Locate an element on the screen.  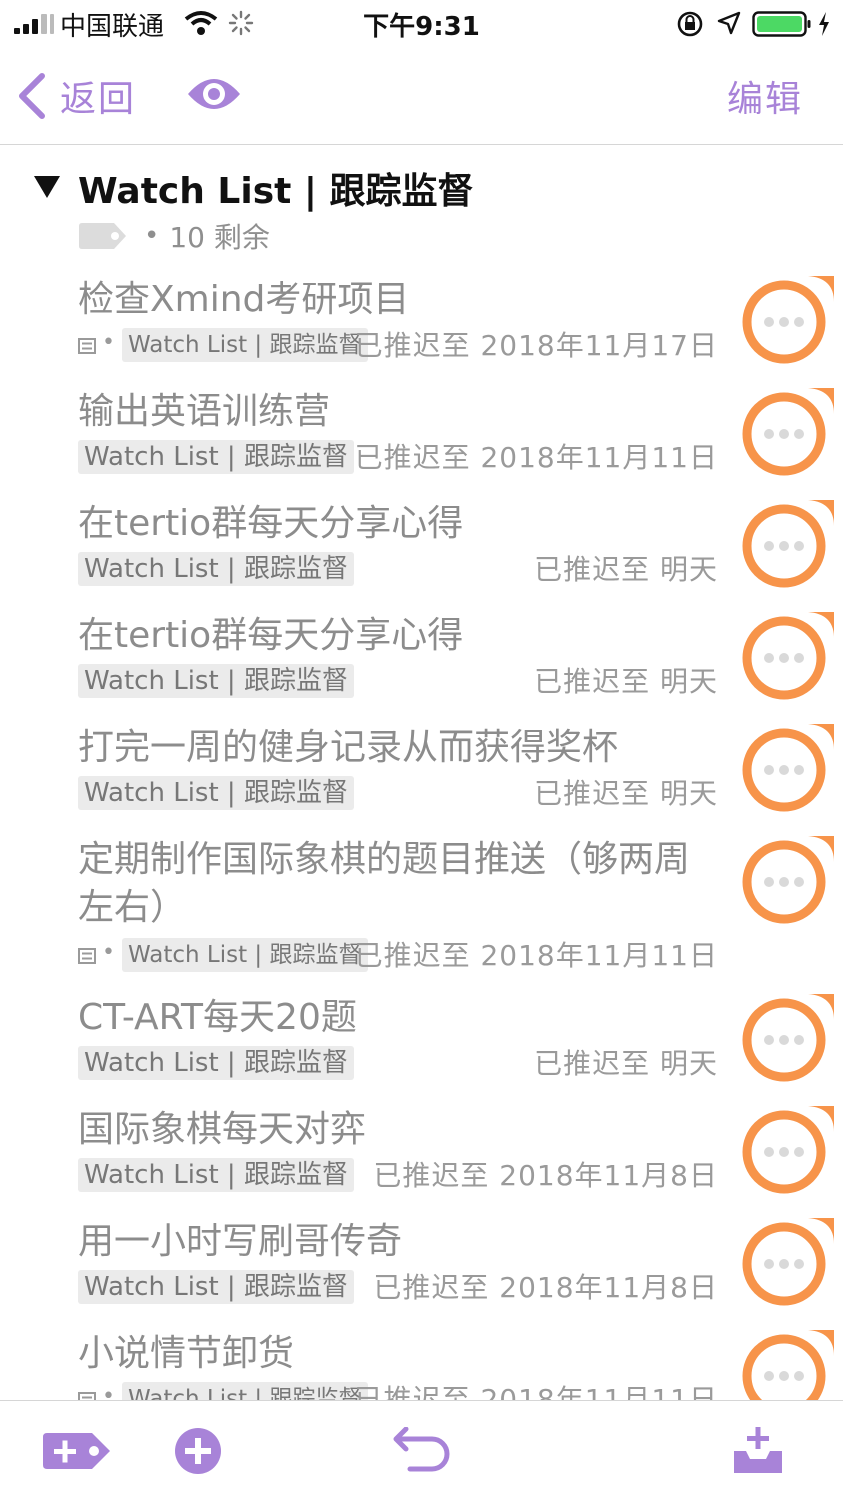
add-tag-button is located at coordinates (77, 1453).